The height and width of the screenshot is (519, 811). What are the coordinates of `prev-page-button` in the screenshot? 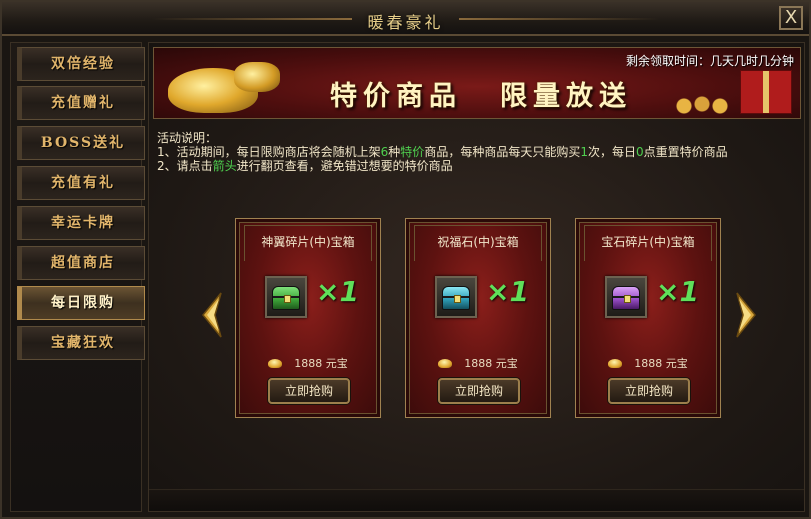 It's located at (212, 315).